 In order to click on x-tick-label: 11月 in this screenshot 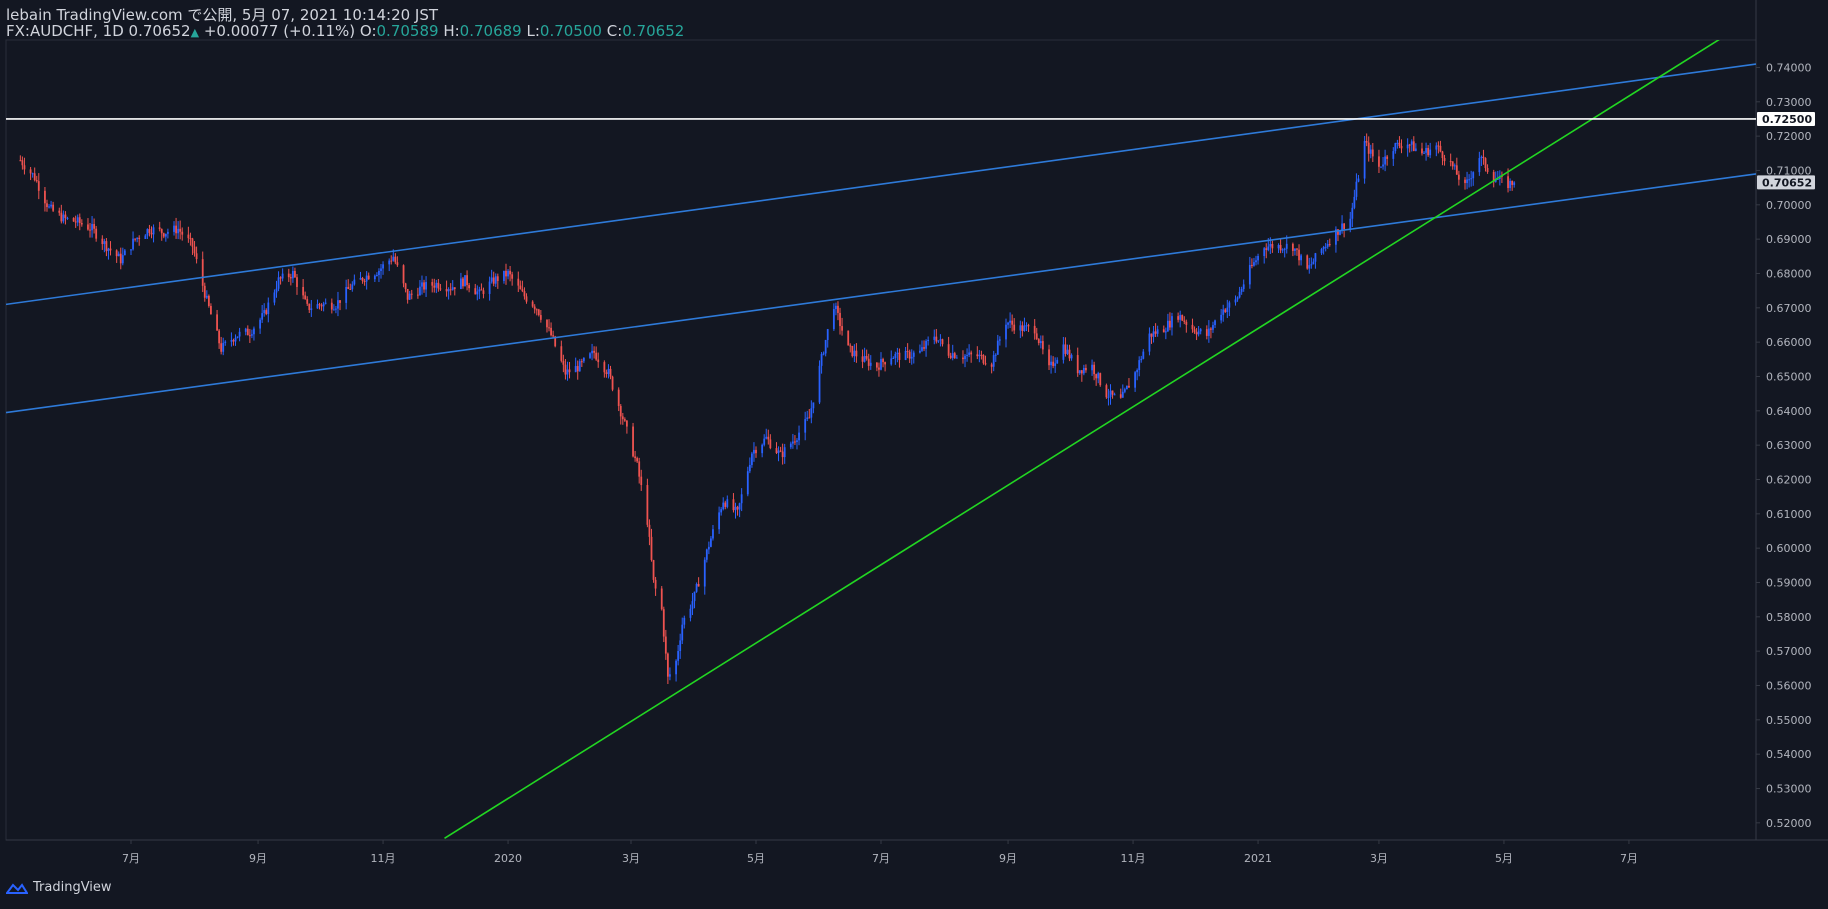, I will do `click(1133, 858)`.